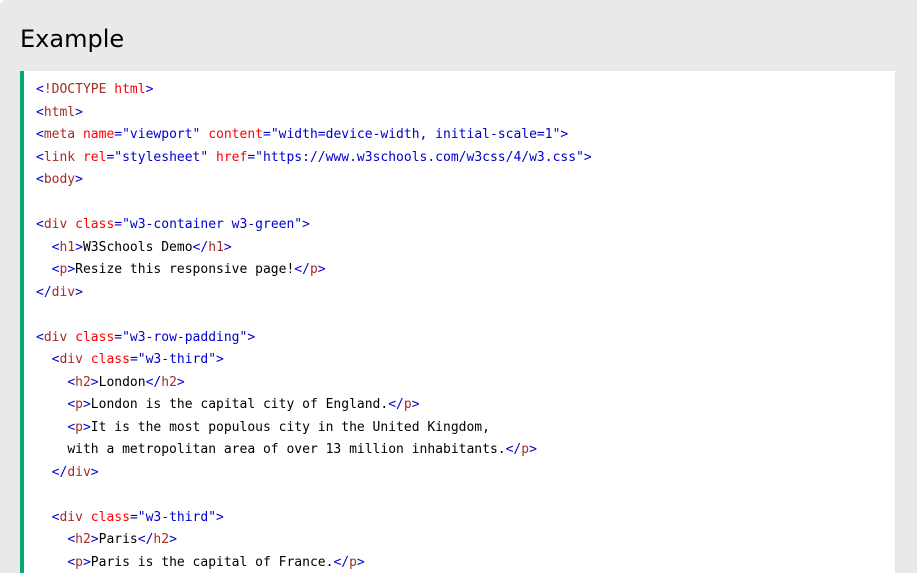 This screenshot has width=917, height=573. What do you see at coordinates (465, 562) in the screenshot?
I see `code-line: <p>Paris is the capital of France.</p>` at bounding box center [465, 562].